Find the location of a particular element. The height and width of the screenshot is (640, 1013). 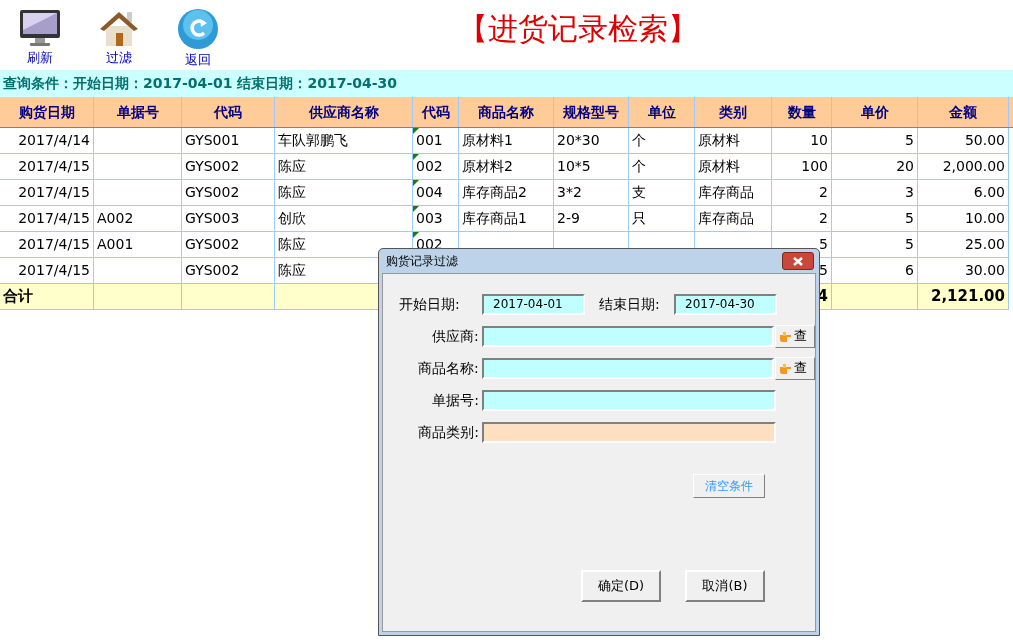

column-header: 单位 is located at coordinates (662, 112).